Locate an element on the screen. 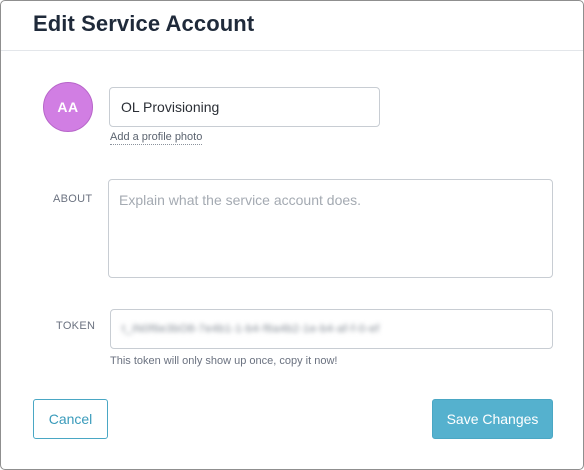 This screenshot has width=584, height=470. save-changes-button: Save Changes is located at coordinates (492, 419).